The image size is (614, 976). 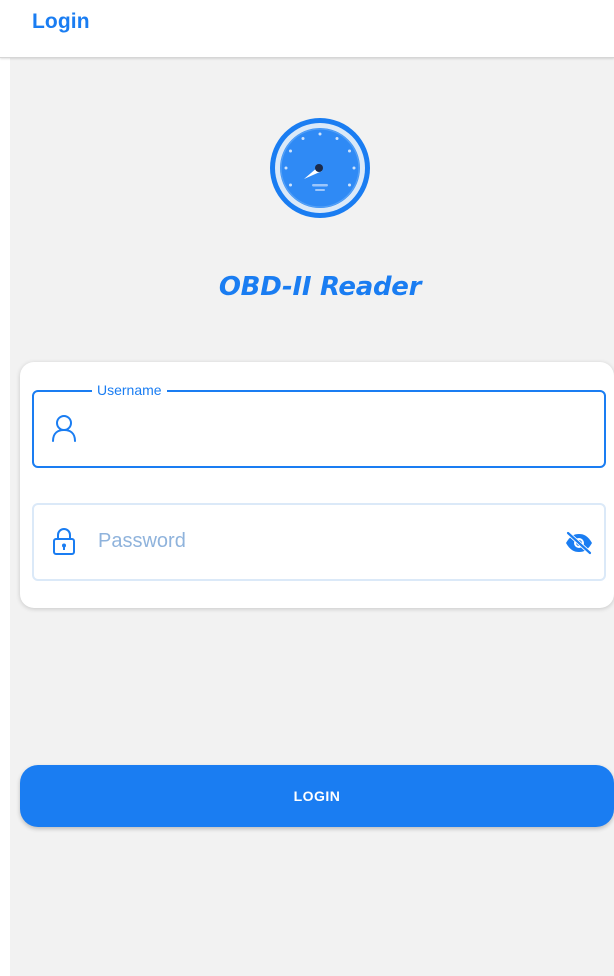 I want to click on username-label: Username, so click(x=129, y=390).